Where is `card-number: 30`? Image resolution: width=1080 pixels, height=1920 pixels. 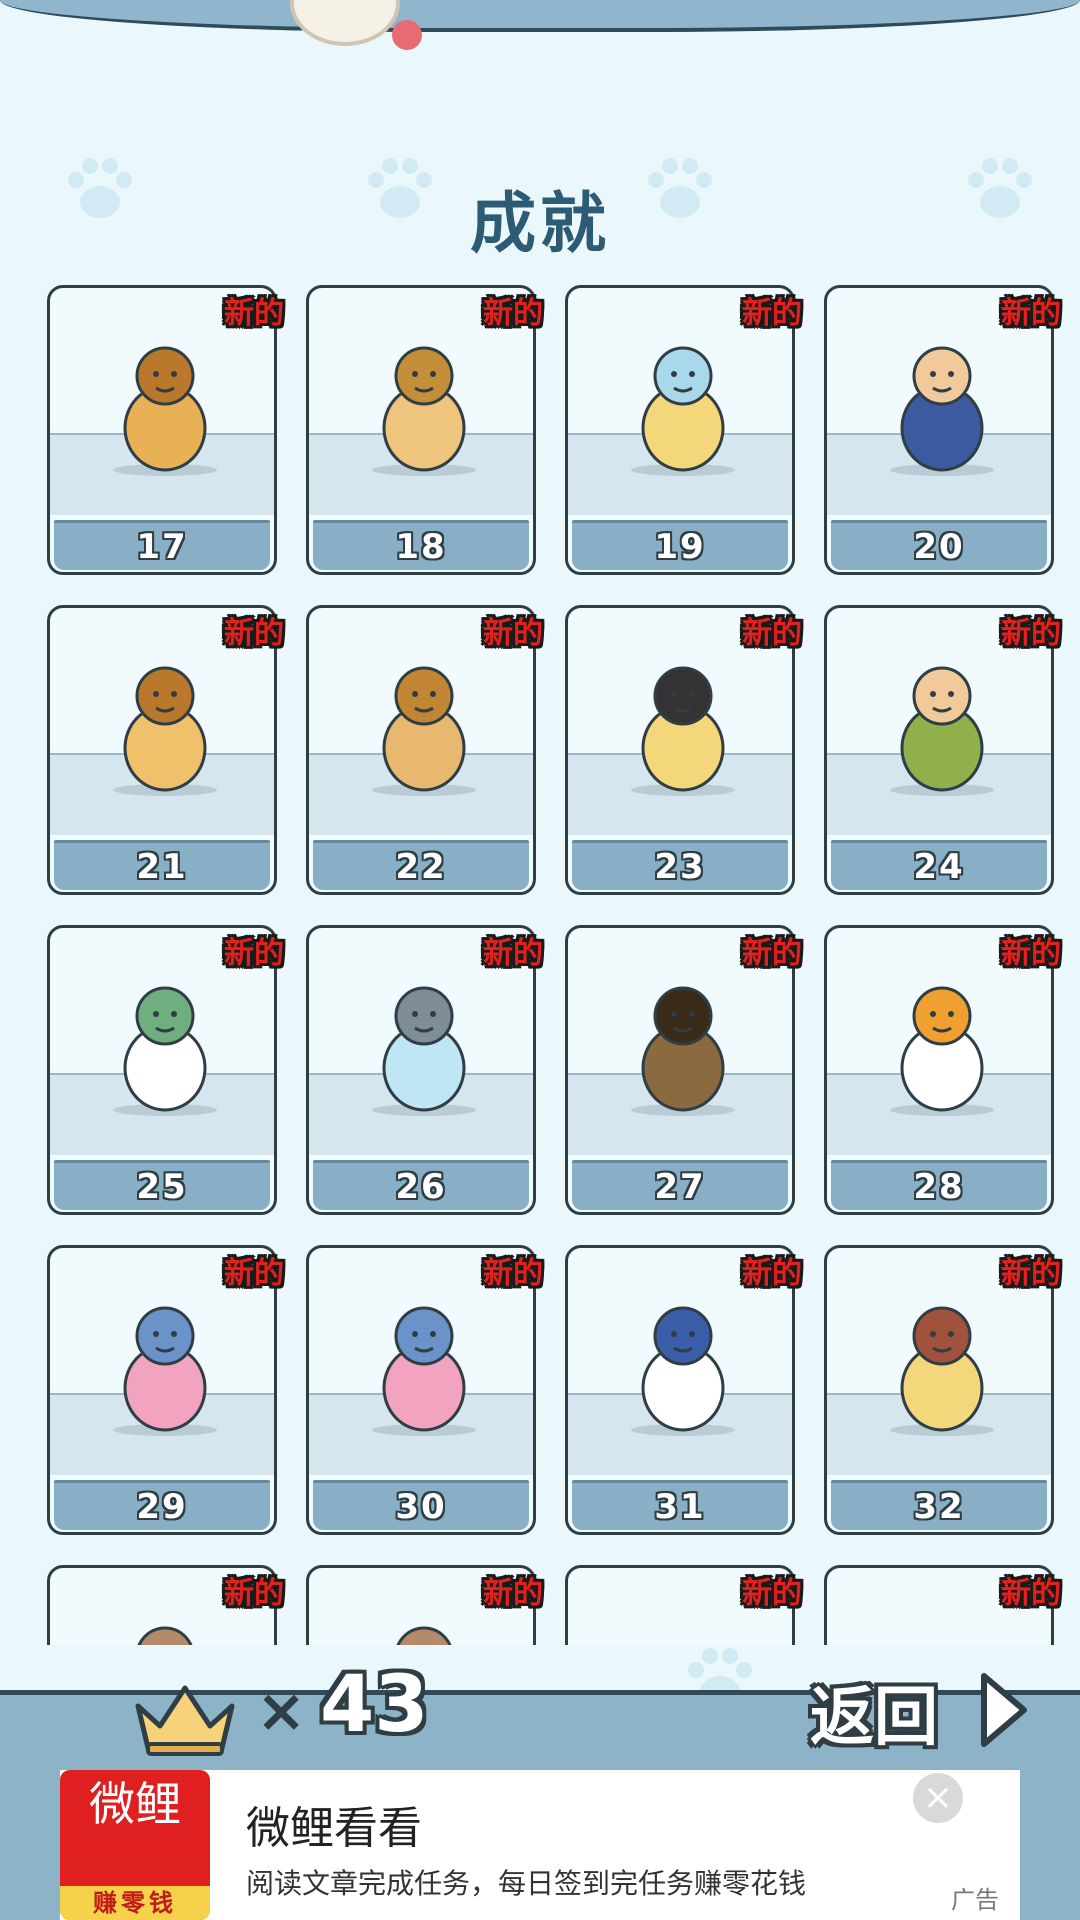 card-number: 30 is located at coordinates (421, 1505).